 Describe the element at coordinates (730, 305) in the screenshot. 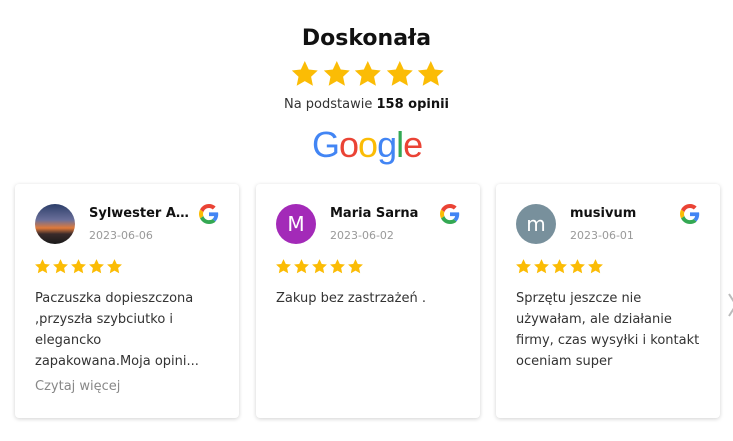

I see `chevron-right-icon` at that location.